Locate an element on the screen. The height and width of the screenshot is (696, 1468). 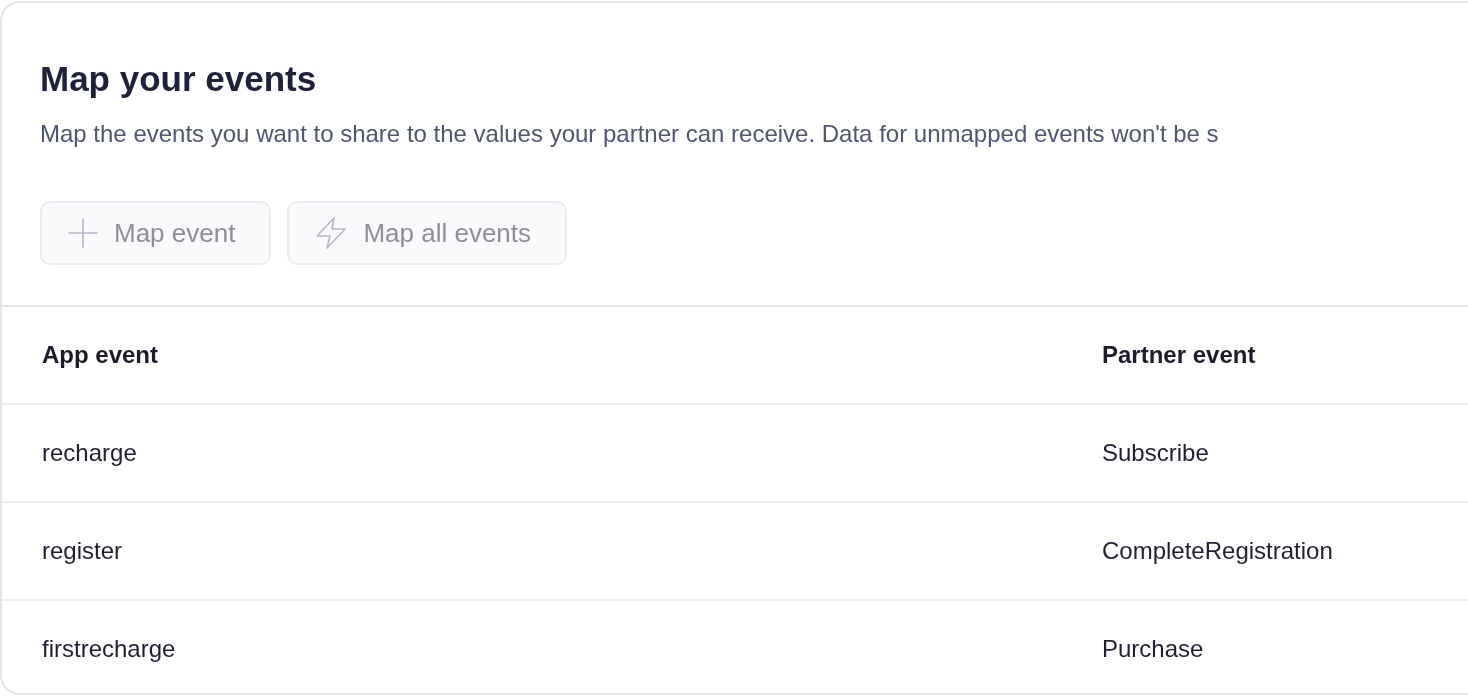
table-cell: recharge is located at coordinates (89, 452).